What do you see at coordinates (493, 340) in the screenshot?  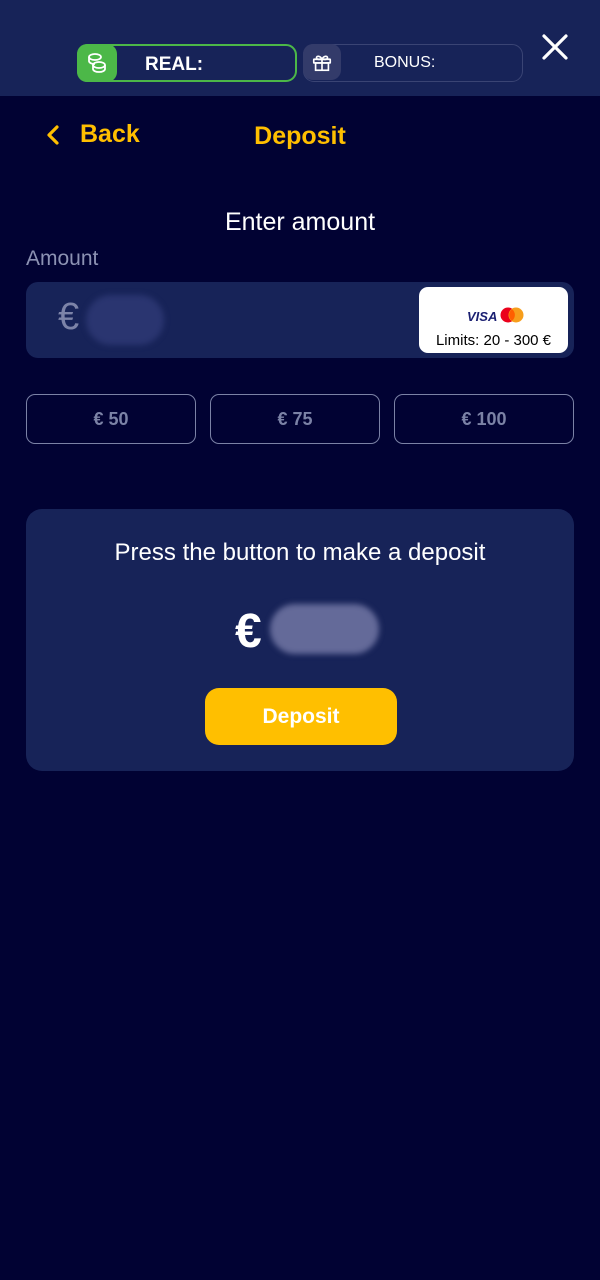 I see `deposit-limits: Limits: 20 - 300 €` at bounding box center [493, 340].